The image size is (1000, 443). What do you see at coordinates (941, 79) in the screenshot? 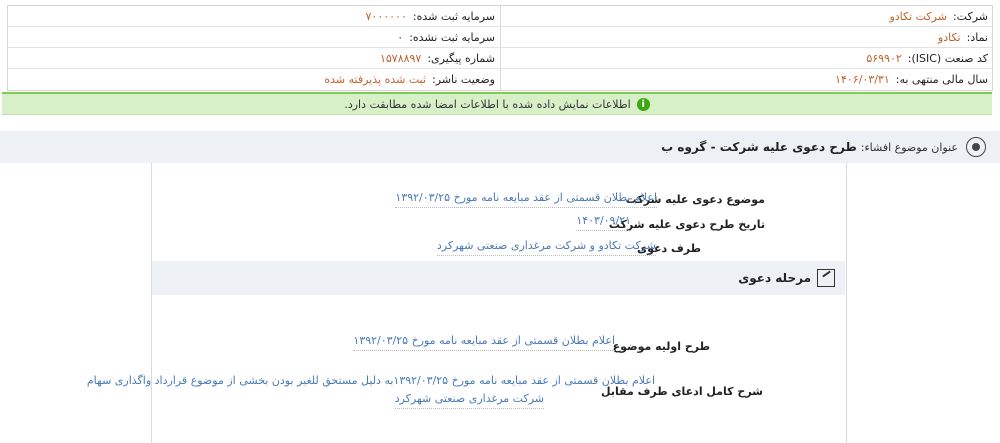
I see `fiscal-label: سال مالی منتهی به:` at bounding box center [941, 79].